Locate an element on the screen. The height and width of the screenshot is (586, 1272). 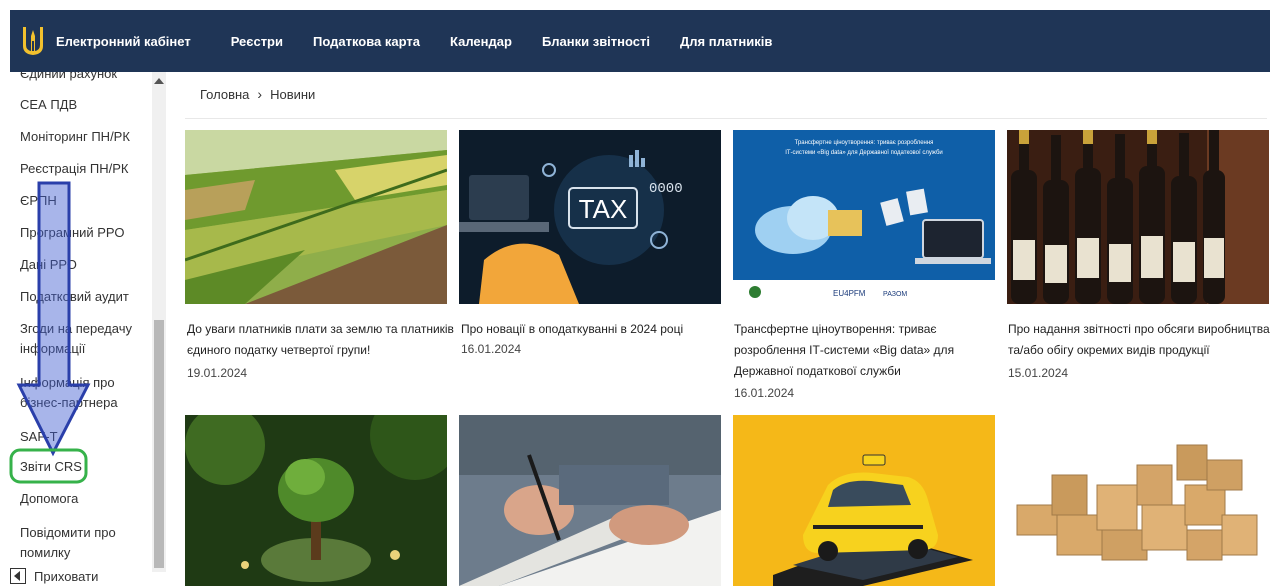
collapse-left-icon is located at coordinates (18, 576).